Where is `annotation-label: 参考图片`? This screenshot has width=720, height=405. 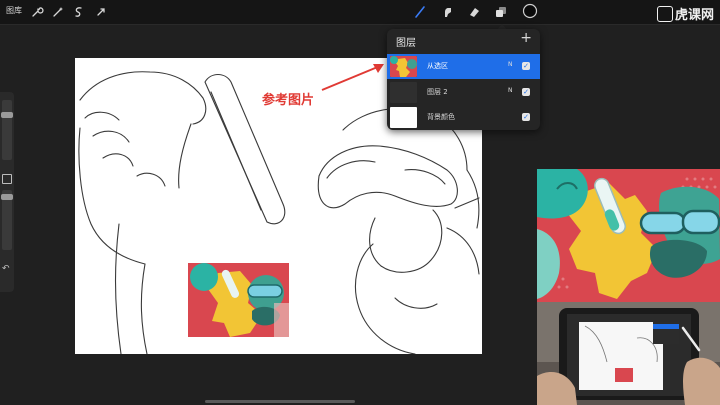
annotation-label: 参考图片 is located at coordinates (288, 100).